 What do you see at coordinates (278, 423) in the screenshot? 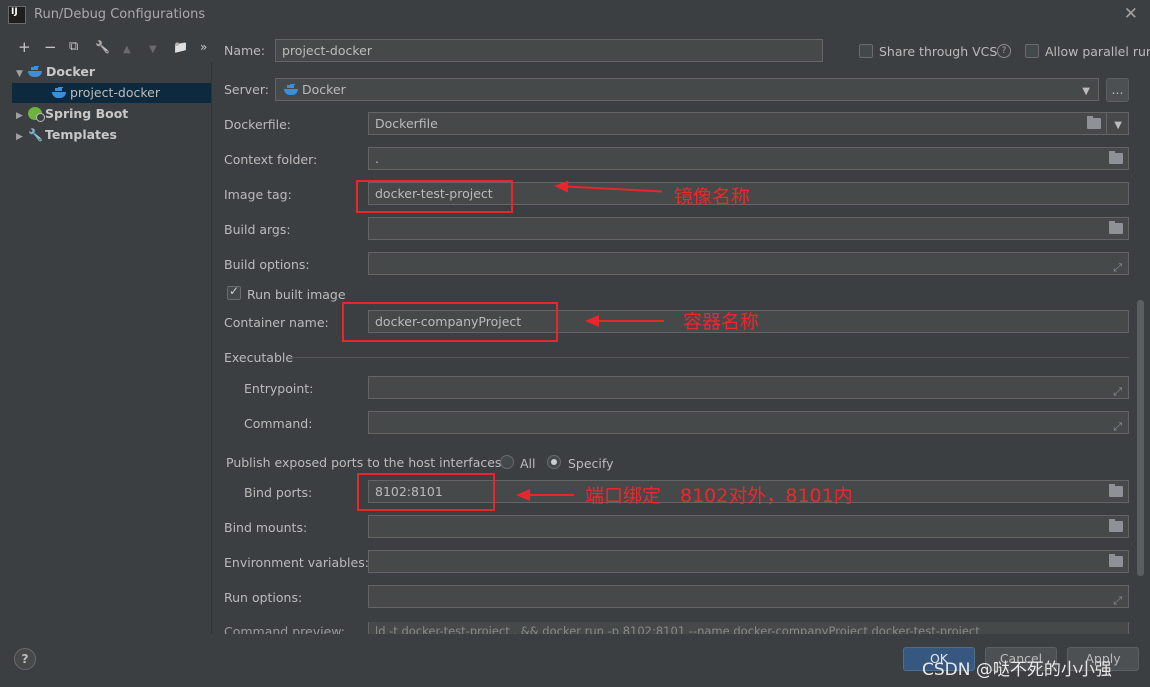
I see `command-label: Command:` at bounding box center [278, 423].